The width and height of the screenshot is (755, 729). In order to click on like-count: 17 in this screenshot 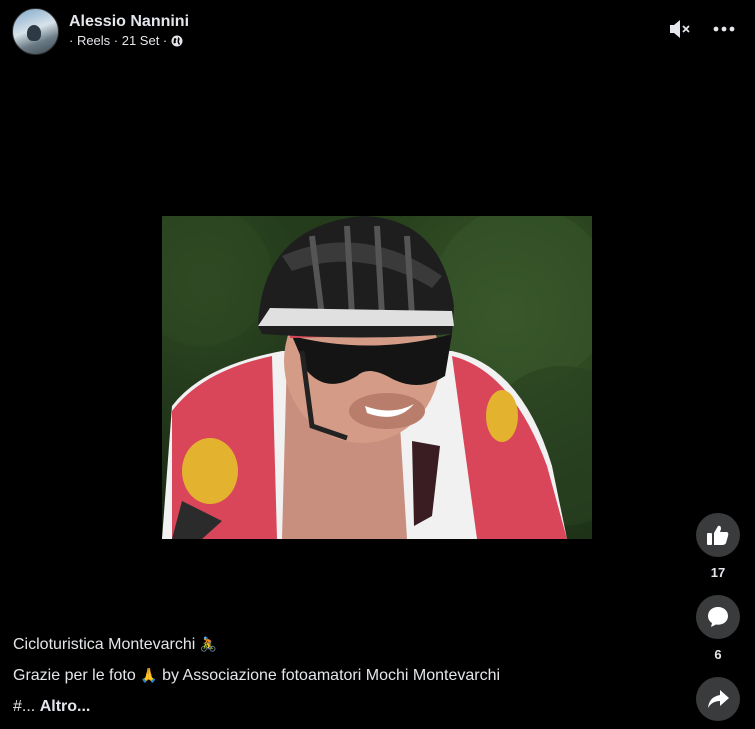, I will do `click(718, 572)`.